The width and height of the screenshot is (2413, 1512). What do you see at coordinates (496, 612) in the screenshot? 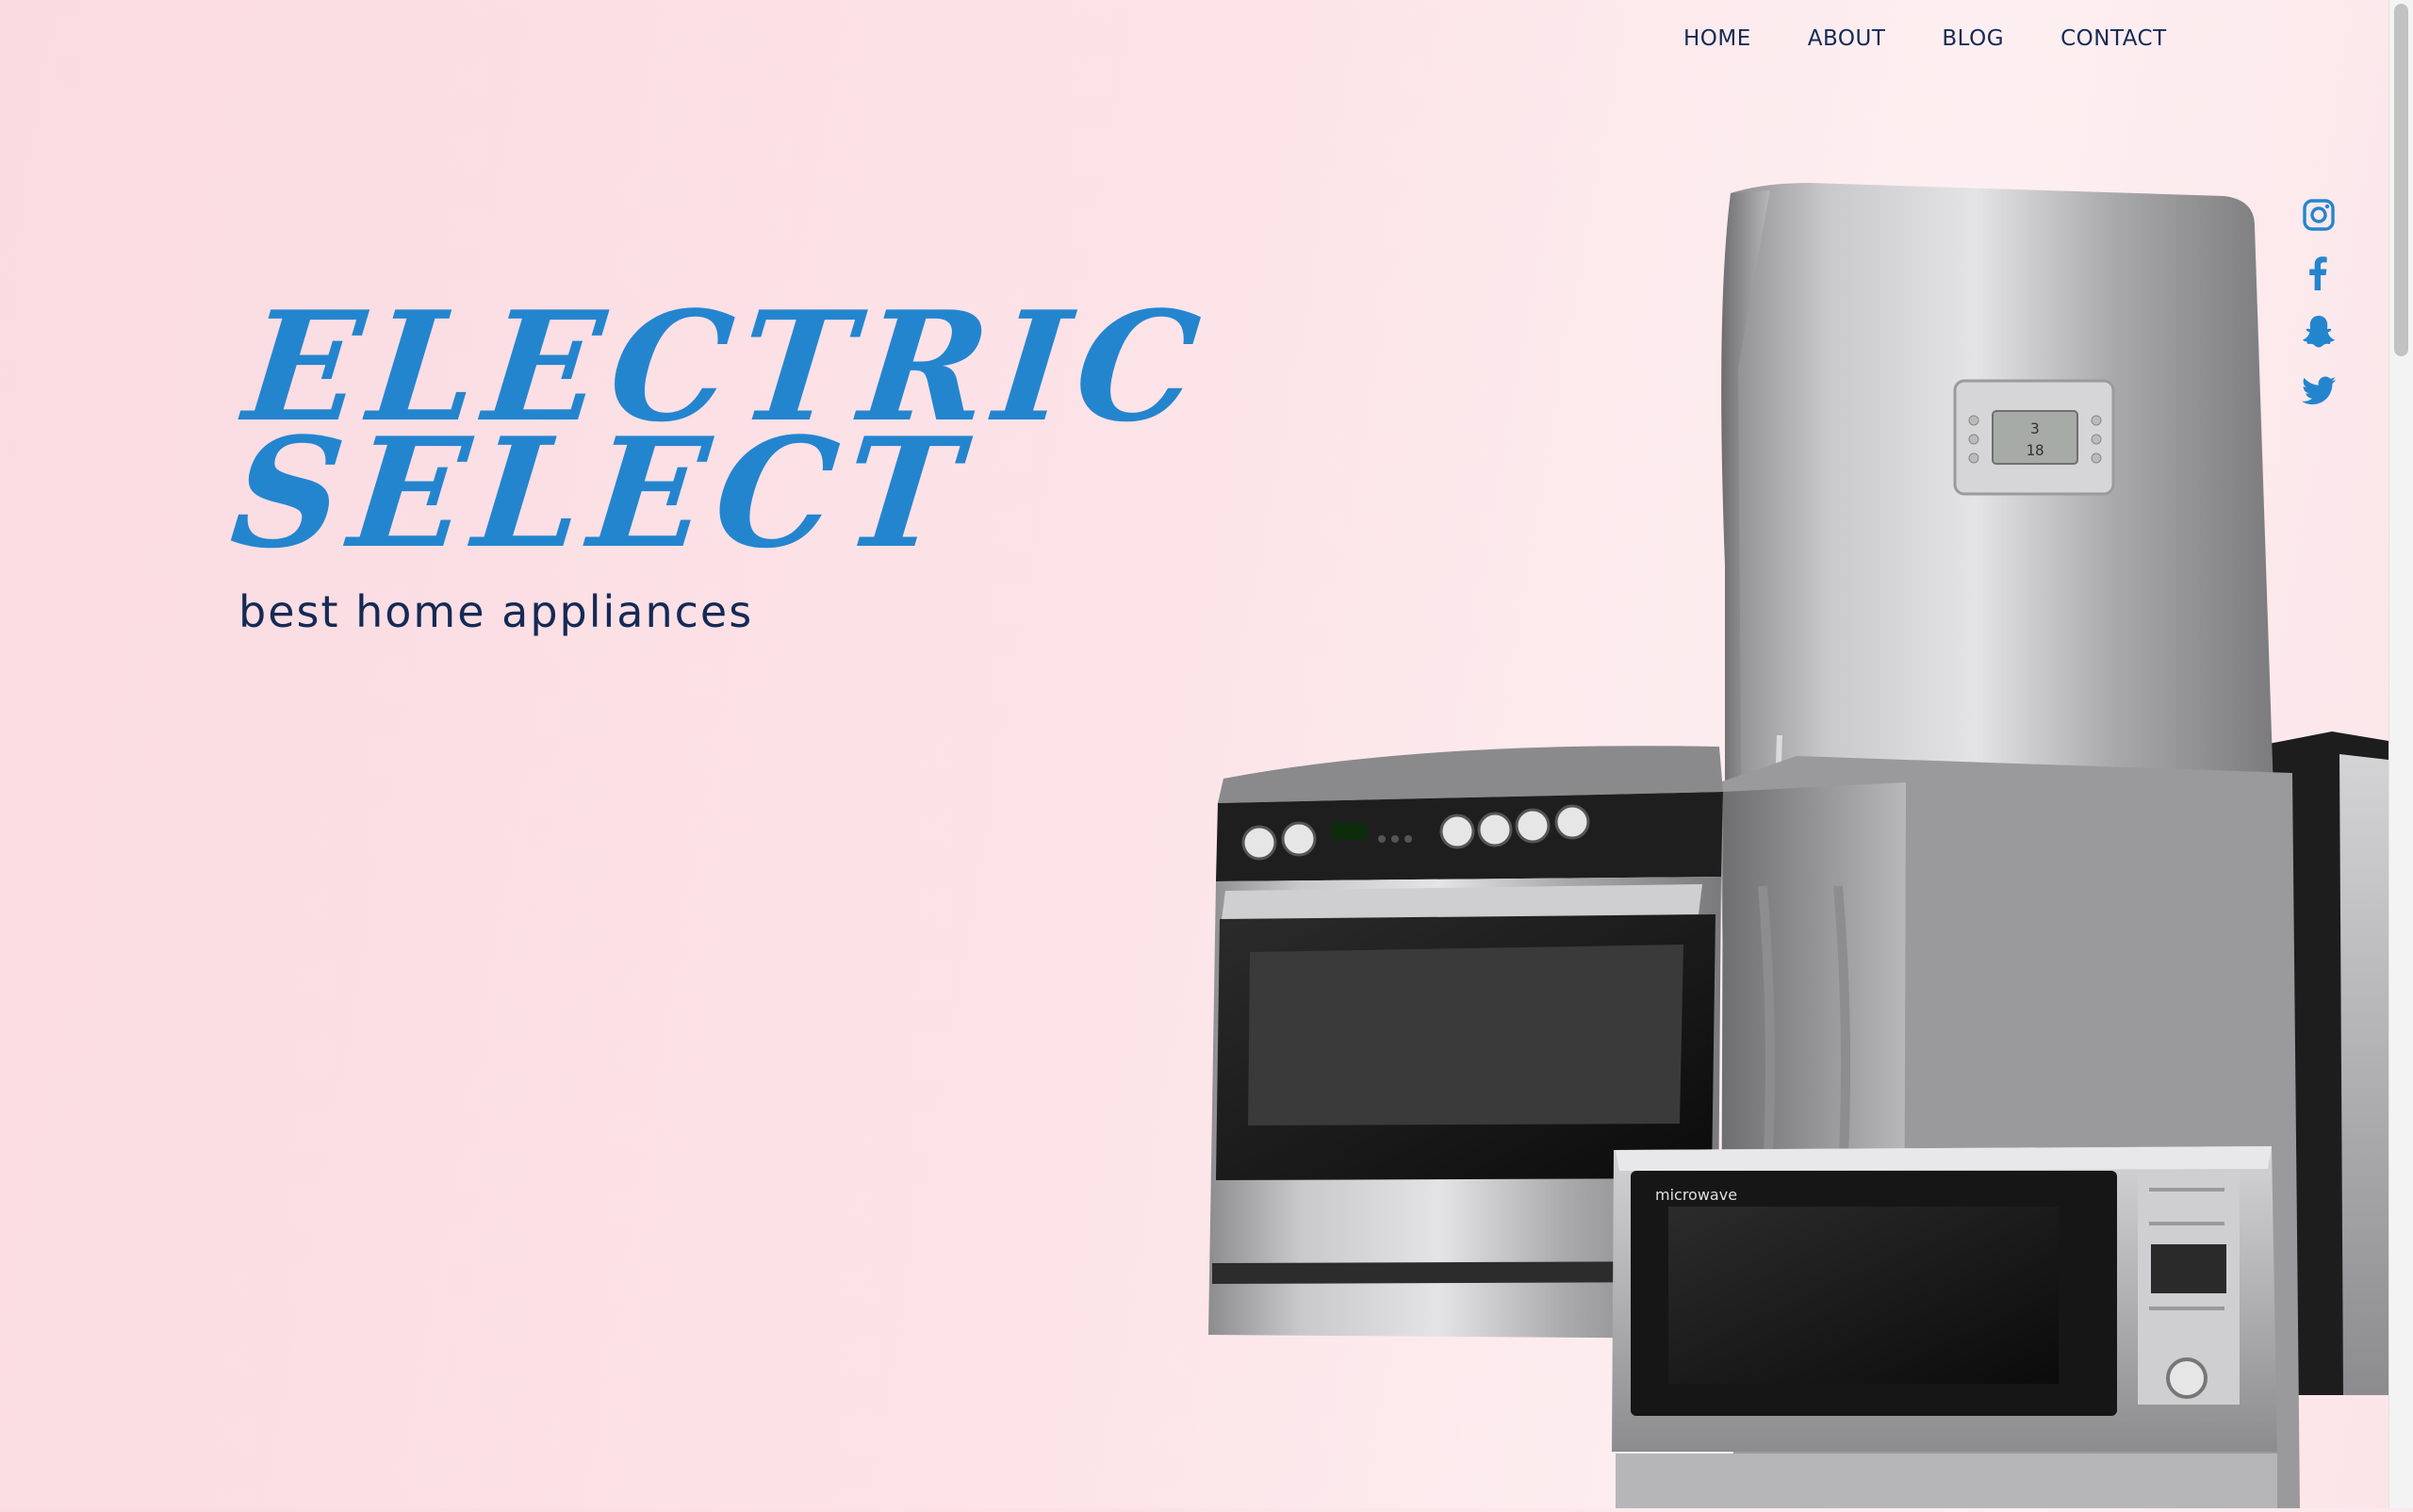
I see `hero-subtitle: best home appliances` at bounding box center [496, 612].